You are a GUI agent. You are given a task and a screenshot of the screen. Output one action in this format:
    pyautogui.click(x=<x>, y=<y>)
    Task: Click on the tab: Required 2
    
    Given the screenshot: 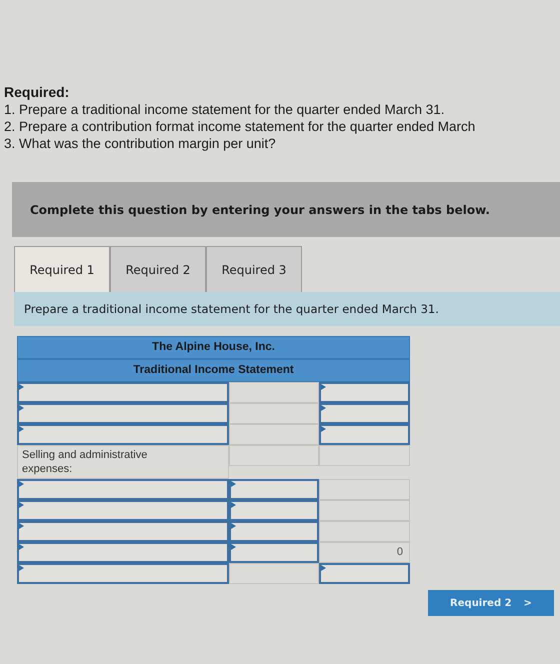 What is the action you would take?
    pyautogui.click(x=158, y=269)
    